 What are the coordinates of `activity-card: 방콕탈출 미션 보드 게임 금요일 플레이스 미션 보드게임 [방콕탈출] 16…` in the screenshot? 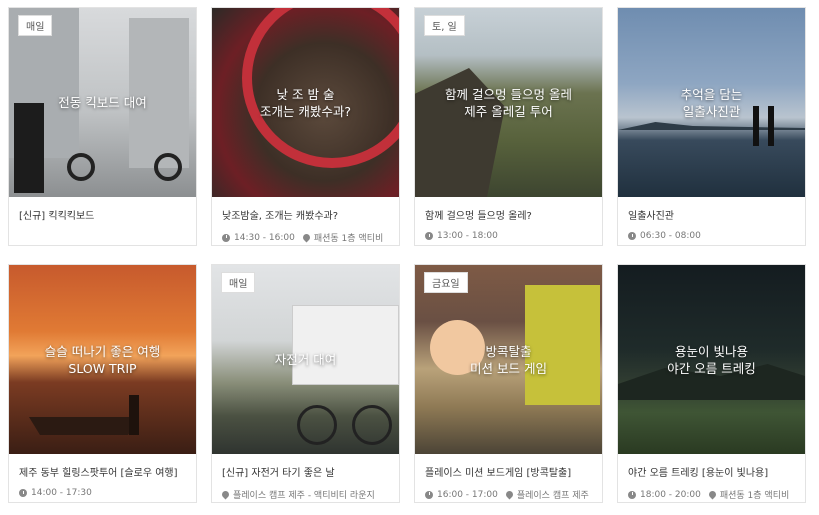 It's located at (508, 383).